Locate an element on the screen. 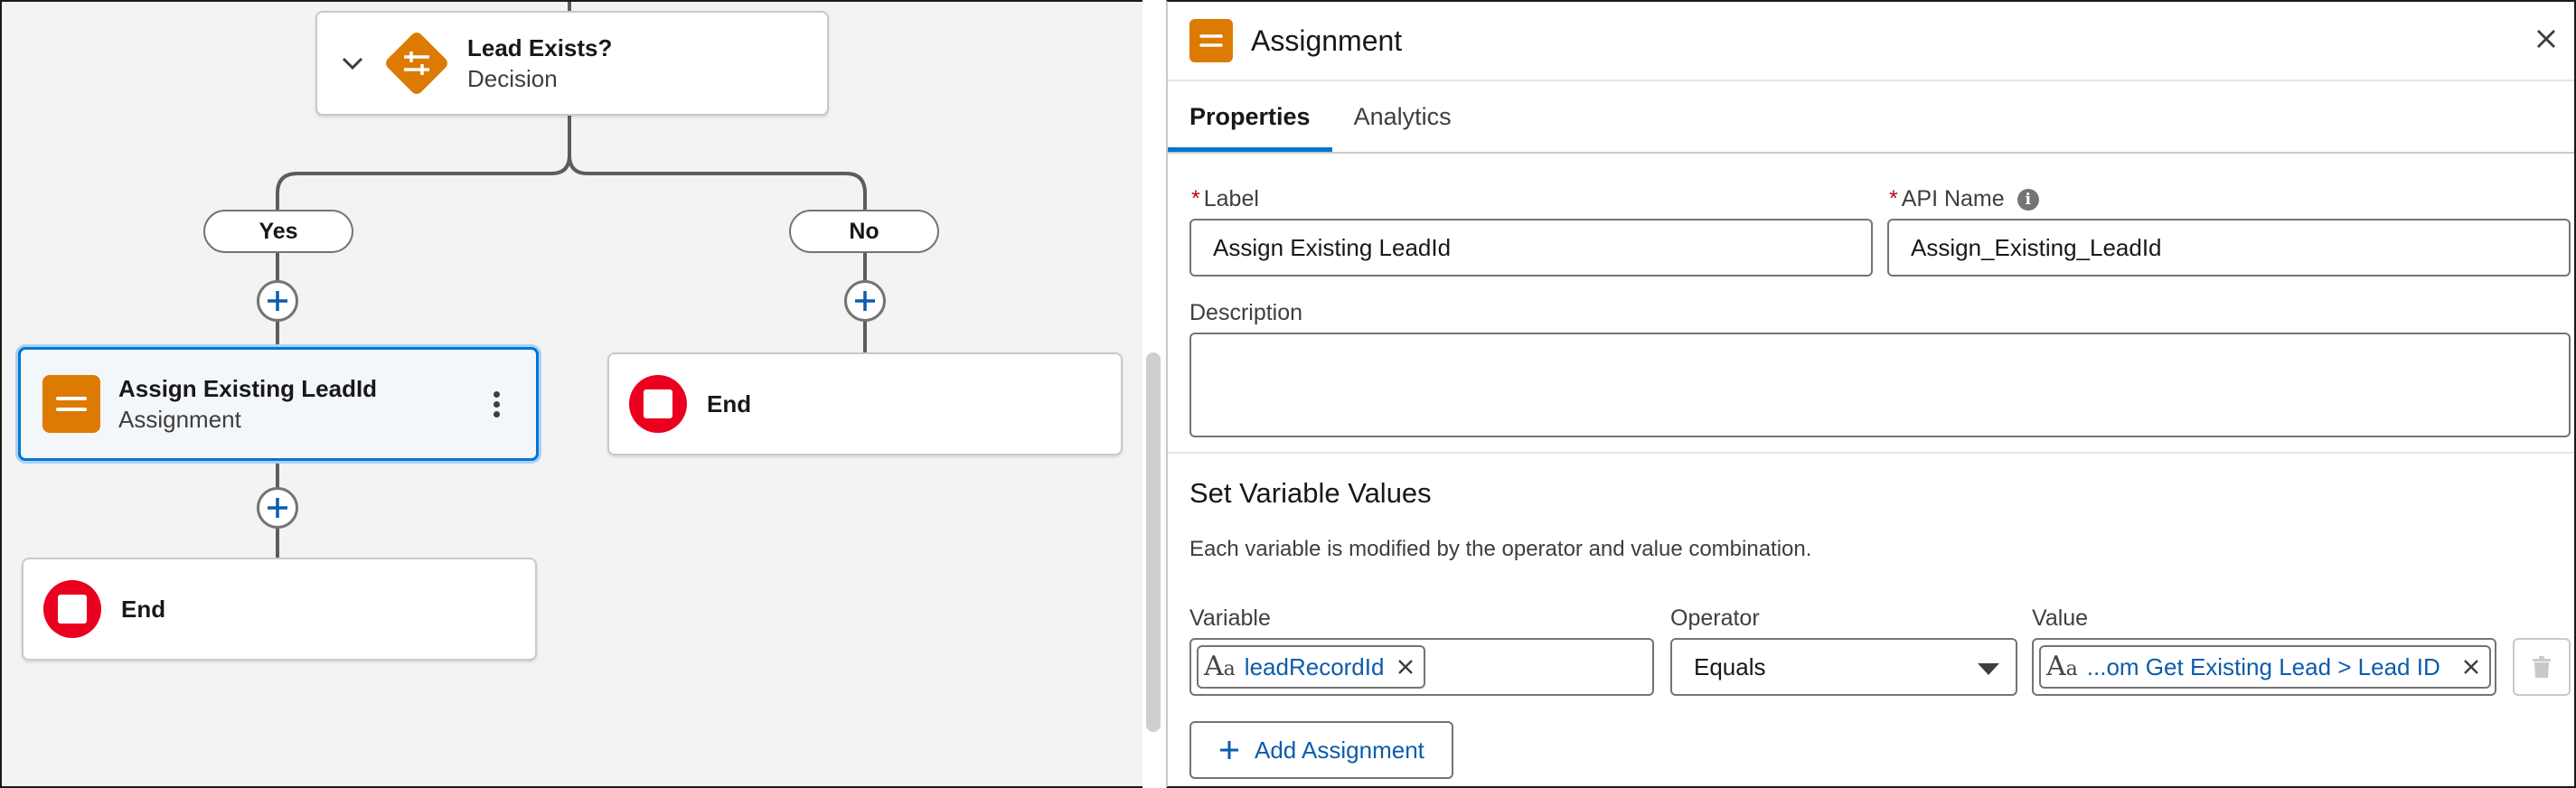  add-assignment-label: Add Assignment is located at coordinates (1339, 750).